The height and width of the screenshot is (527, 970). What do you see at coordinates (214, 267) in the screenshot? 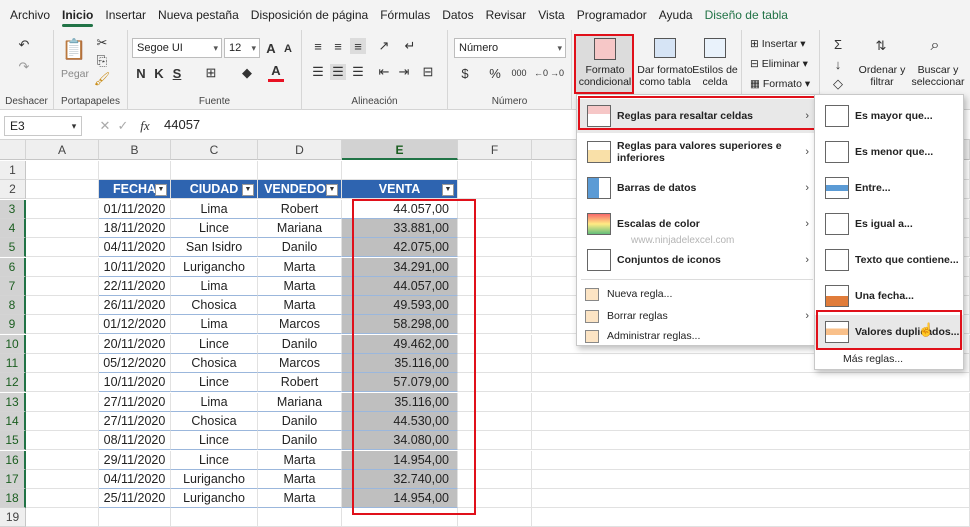
I see `table-cell: Lurigancho` at bounding box center [214, 267].